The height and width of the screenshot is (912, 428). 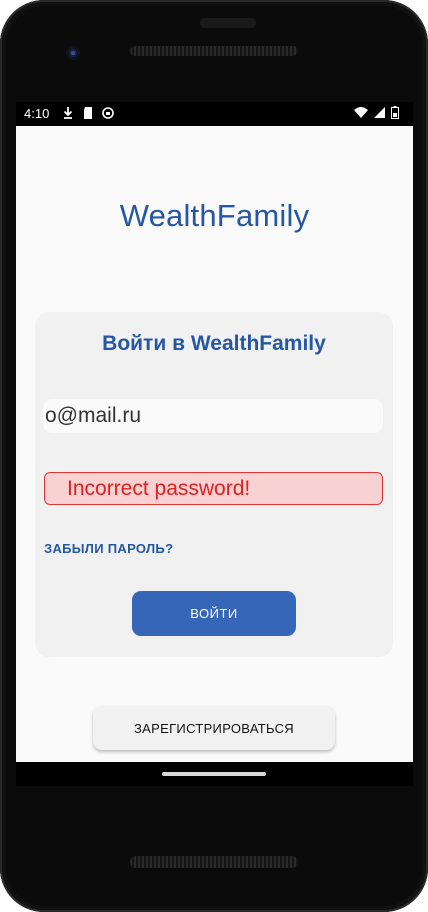 I want to click on status-time: 4:10, so click(x=37, y=113).